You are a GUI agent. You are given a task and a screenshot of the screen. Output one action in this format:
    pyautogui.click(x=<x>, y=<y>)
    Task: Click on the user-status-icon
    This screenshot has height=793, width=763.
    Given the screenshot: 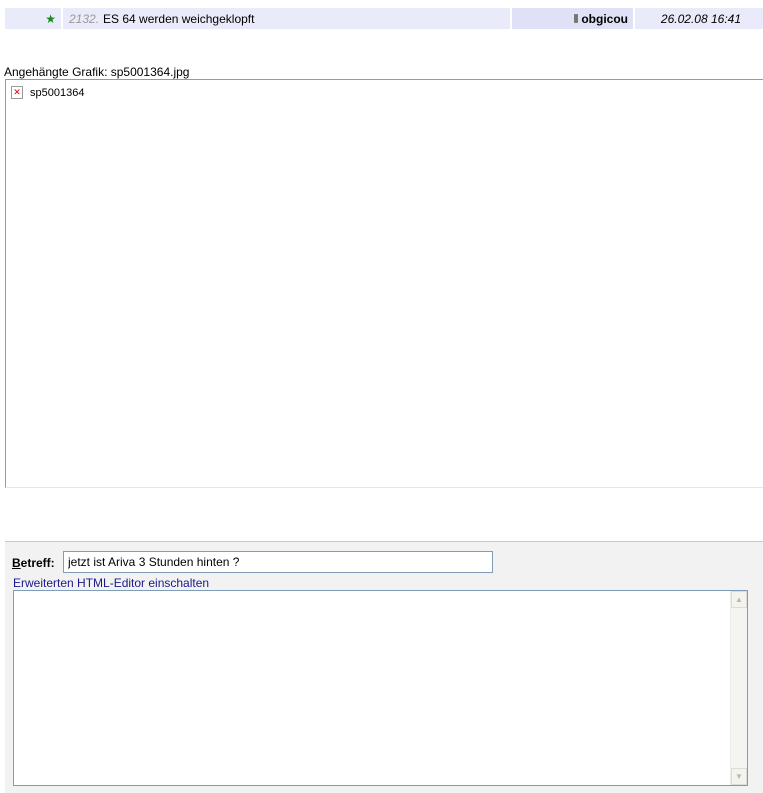 What is the action you would take?
    pyautogui.click(x=576, y=18)
    